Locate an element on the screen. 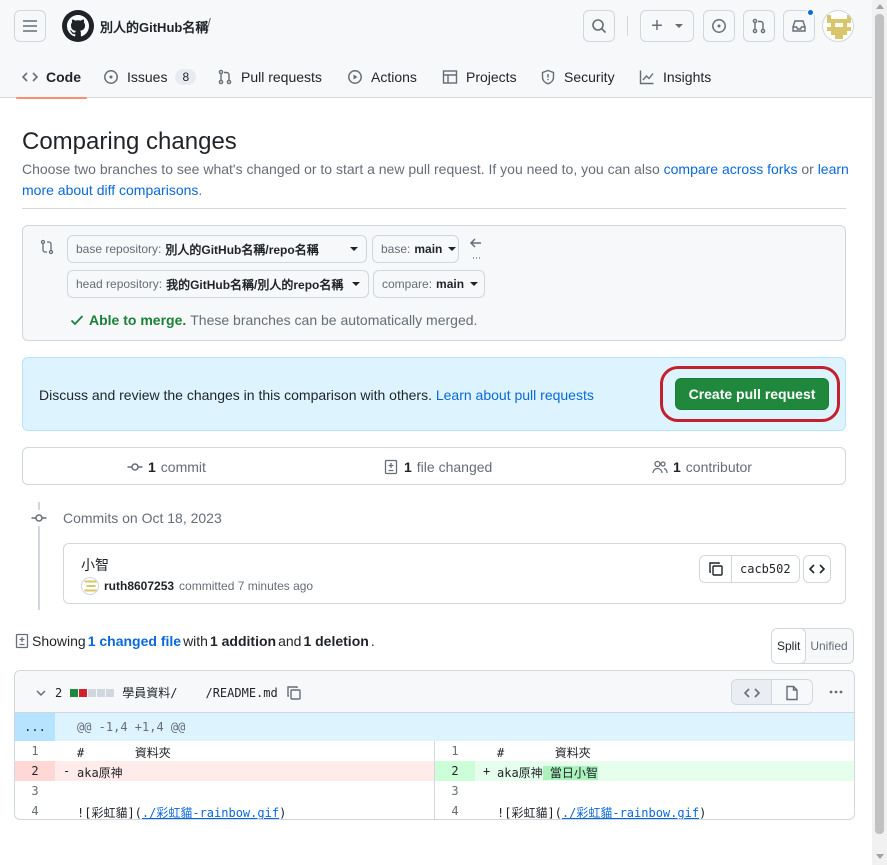  summary-text: and is located at coordinates (290, 641).